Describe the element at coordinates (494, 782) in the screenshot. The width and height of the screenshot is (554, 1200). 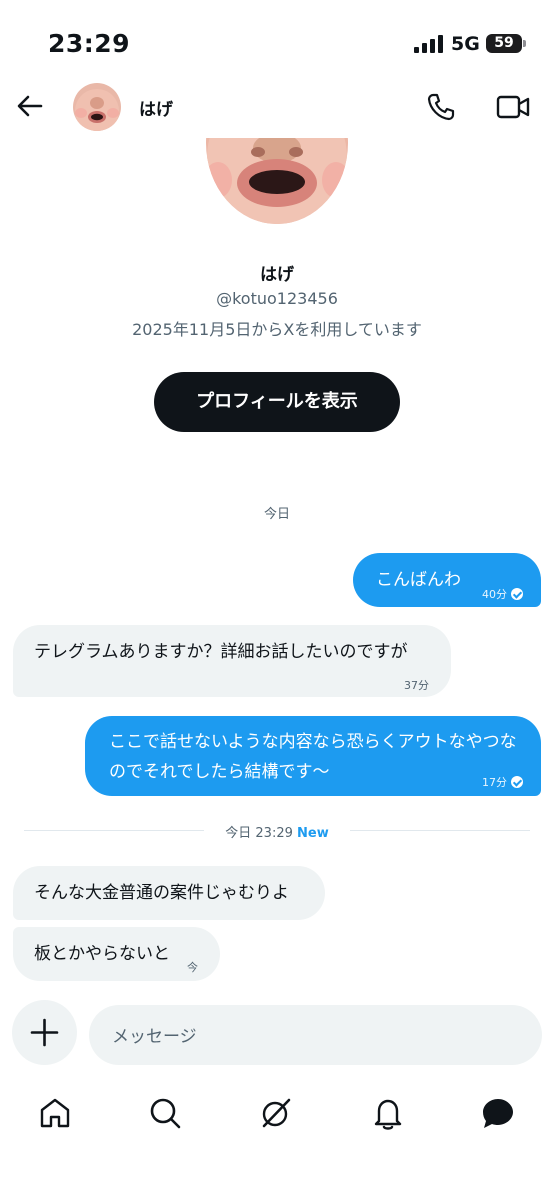
I see `message-time: 17分` at that location.